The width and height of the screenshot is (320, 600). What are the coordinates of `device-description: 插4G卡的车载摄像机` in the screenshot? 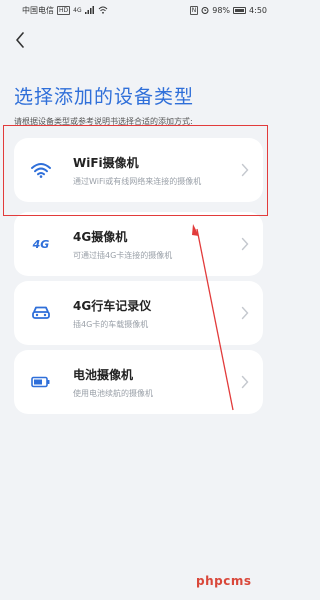 It's located at (111, 324).